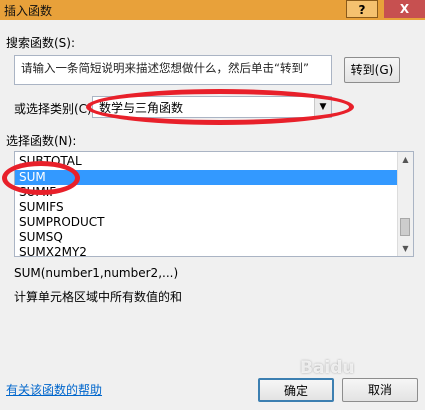 The image size is (425, 410). I want to click on category-select: 数学与三角函数 ▼, so click(212, 107).